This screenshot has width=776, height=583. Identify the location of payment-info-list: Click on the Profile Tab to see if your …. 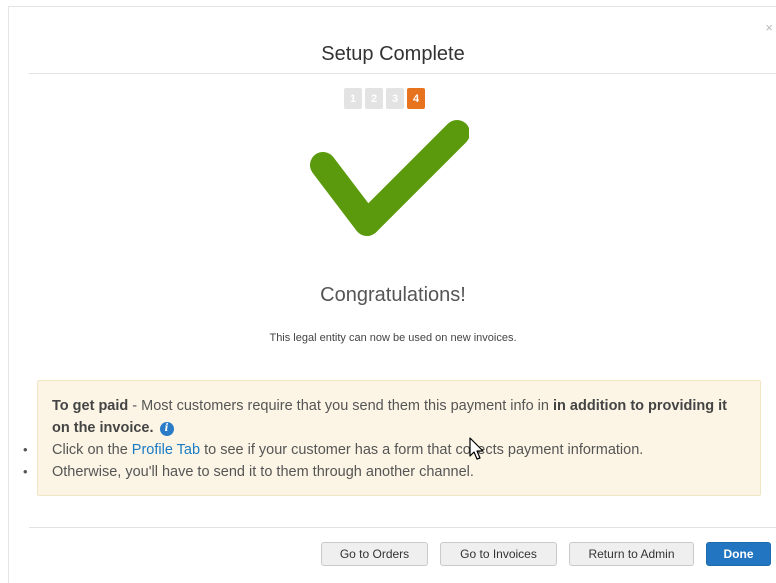
(384, 461).